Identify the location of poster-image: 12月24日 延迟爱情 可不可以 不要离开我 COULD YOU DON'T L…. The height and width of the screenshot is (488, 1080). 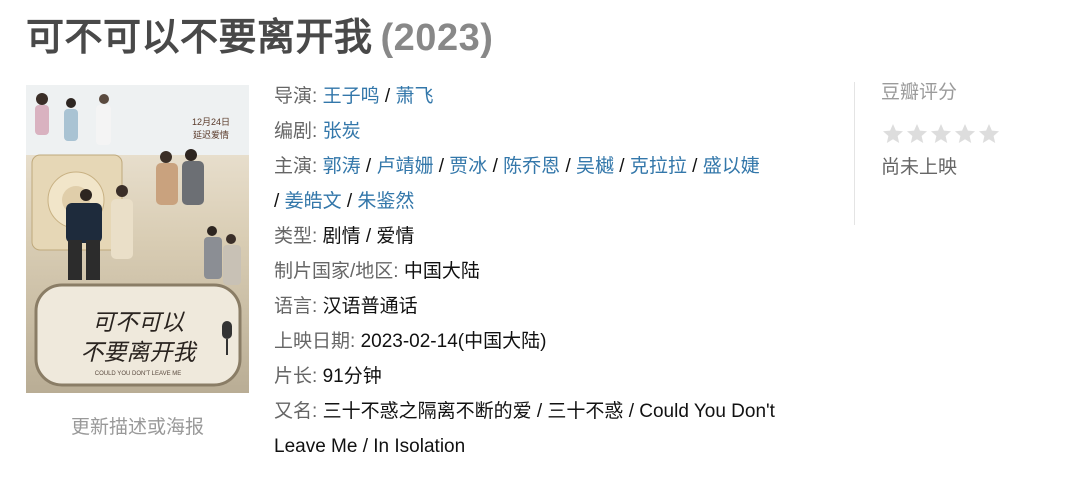
(137, 239).